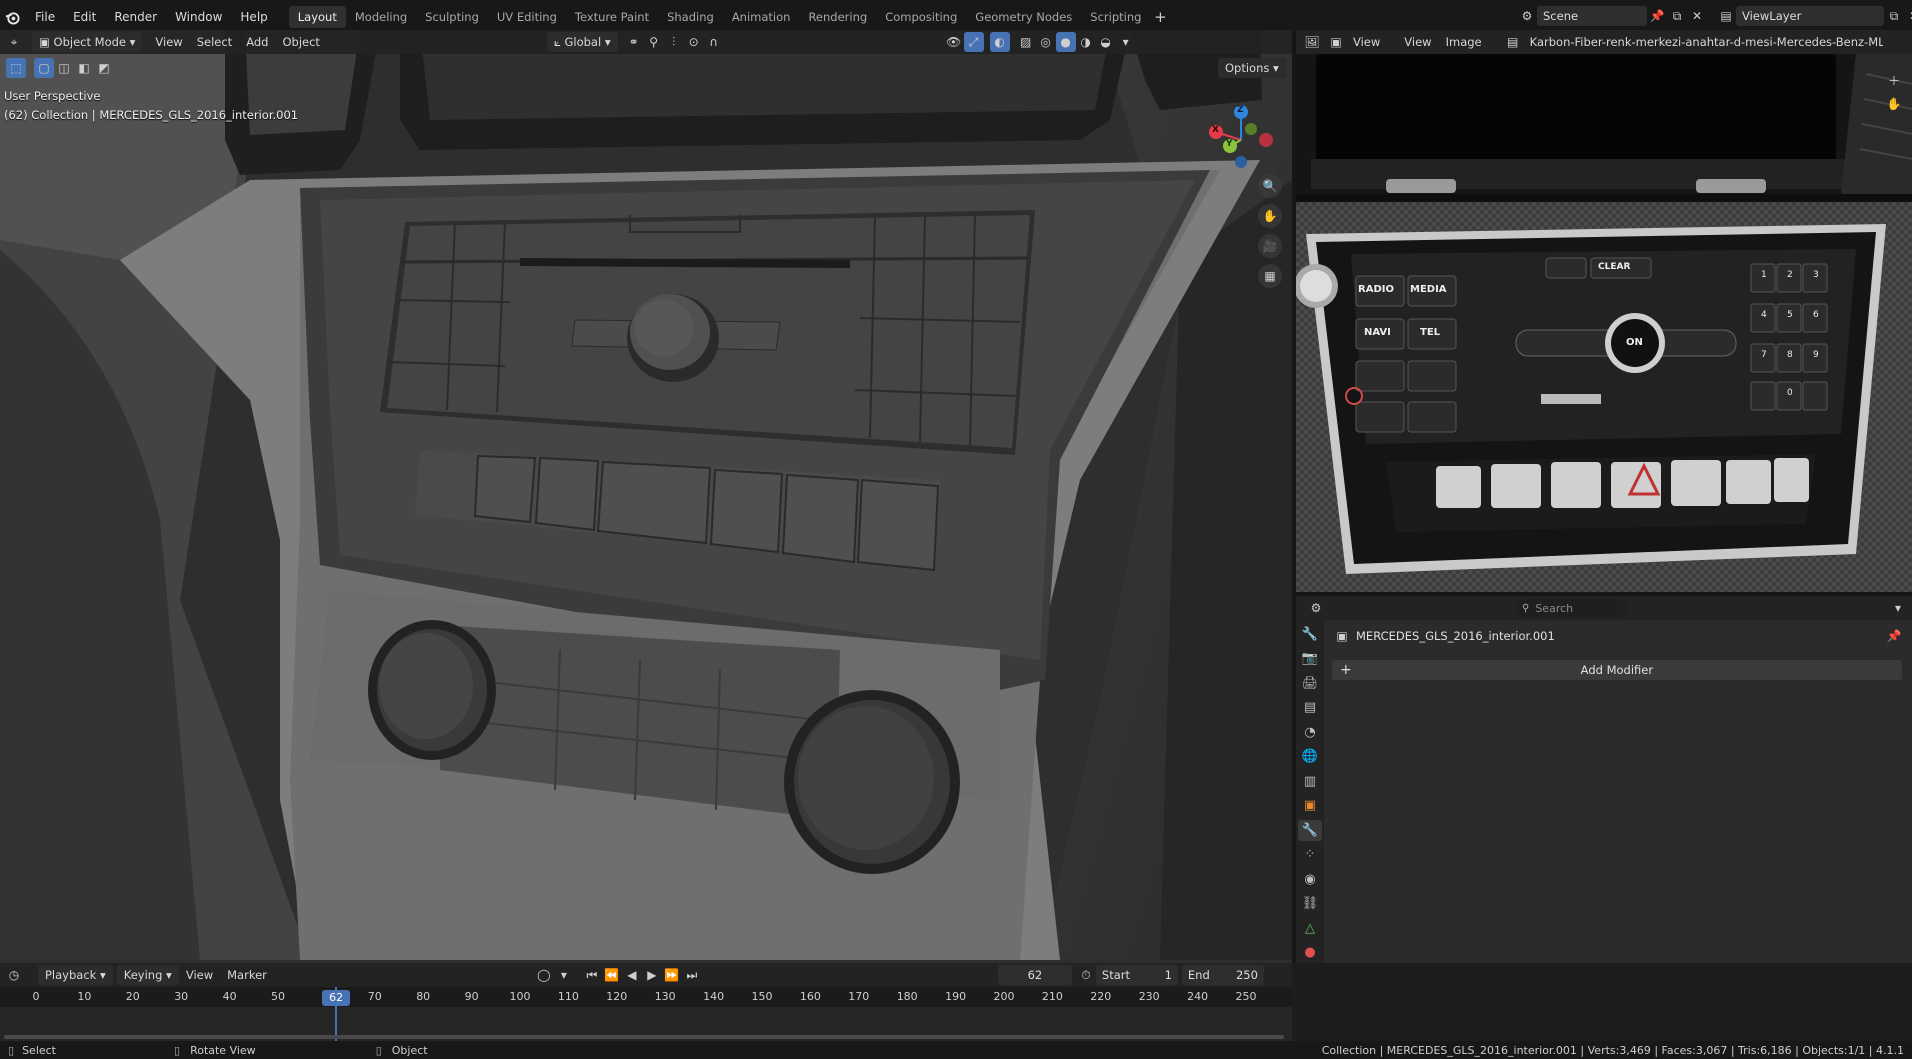  Describe the element at coordinates (1657, 16) in the screenshot. I see `pin-icon: 📌` at that location.